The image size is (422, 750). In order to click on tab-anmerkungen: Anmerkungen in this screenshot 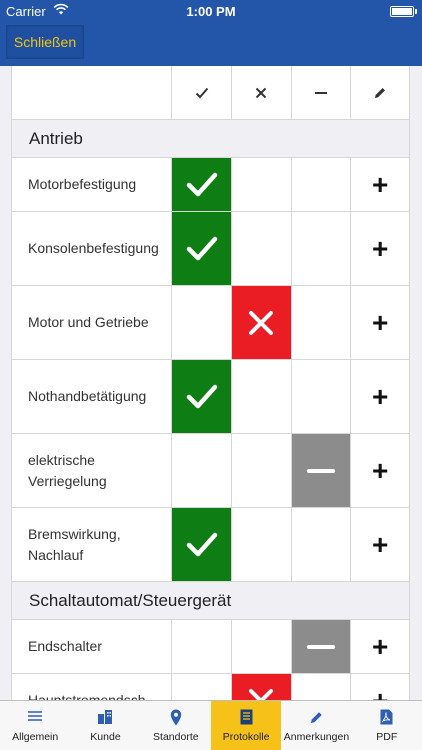, I will do `click(316, 725)`.